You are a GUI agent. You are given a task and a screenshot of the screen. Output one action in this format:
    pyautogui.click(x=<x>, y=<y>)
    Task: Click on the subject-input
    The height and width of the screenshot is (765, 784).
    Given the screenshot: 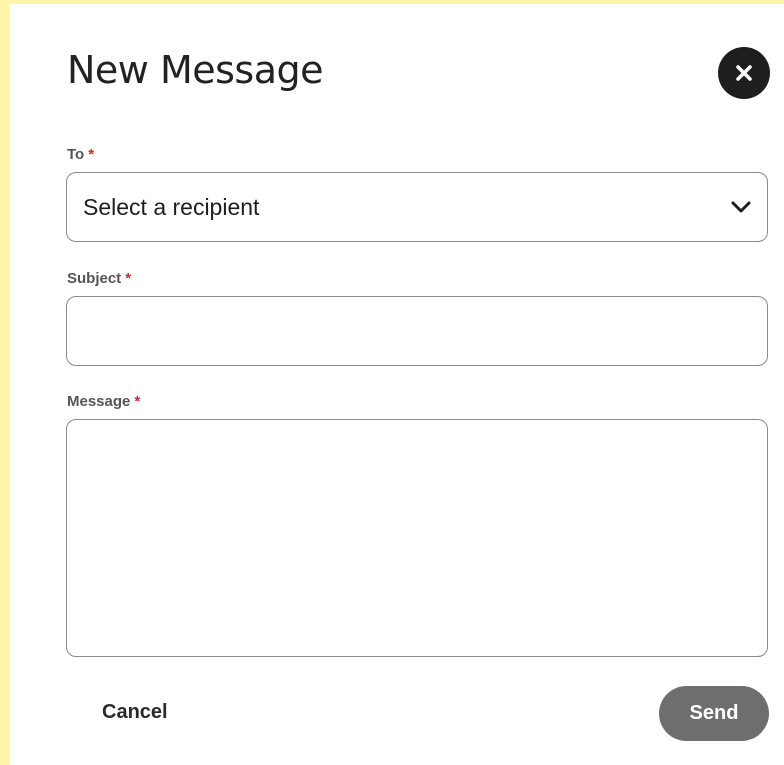 What is the action you would take?
    pyautogui.click(x=417, y=331)
    